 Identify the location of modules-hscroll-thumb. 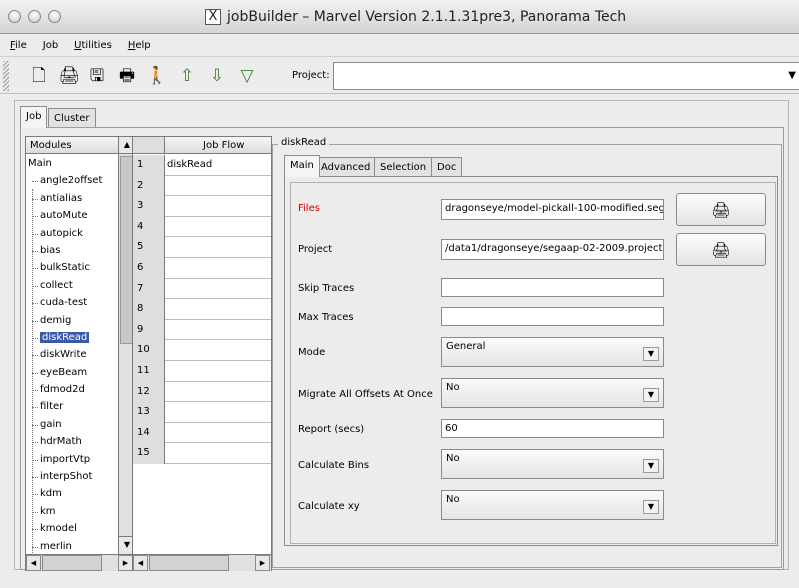
(72, 563).